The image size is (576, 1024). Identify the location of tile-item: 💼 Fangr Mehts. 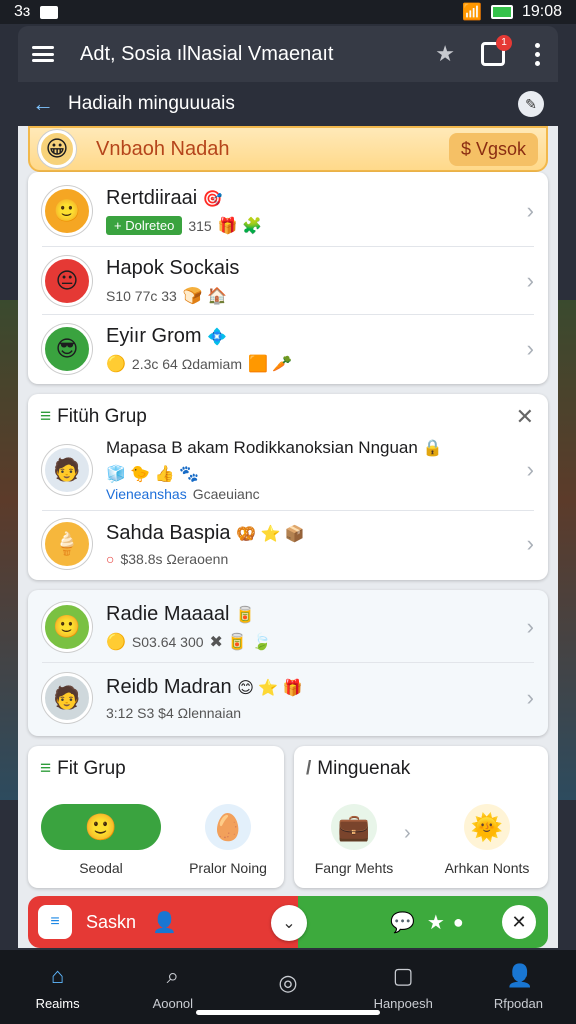
(354, 840).